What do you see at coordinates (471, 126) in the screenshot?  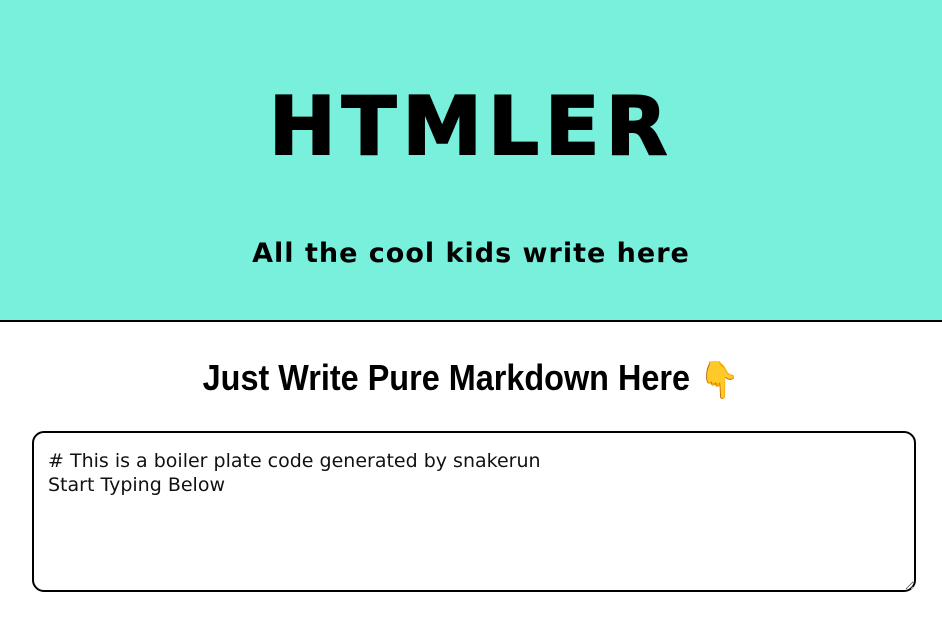 I see `app-title: HTMLER` at bounding box center [471, 126].